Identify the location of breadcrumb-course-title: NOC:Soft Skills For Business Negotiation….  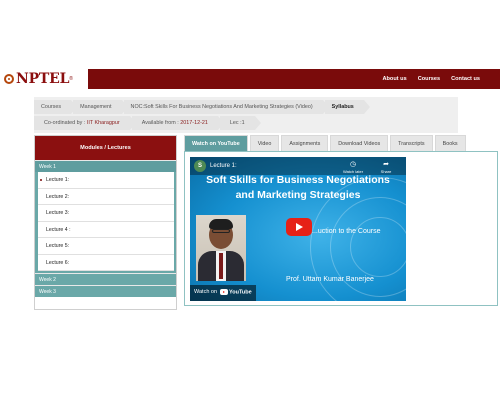
(226, 107).